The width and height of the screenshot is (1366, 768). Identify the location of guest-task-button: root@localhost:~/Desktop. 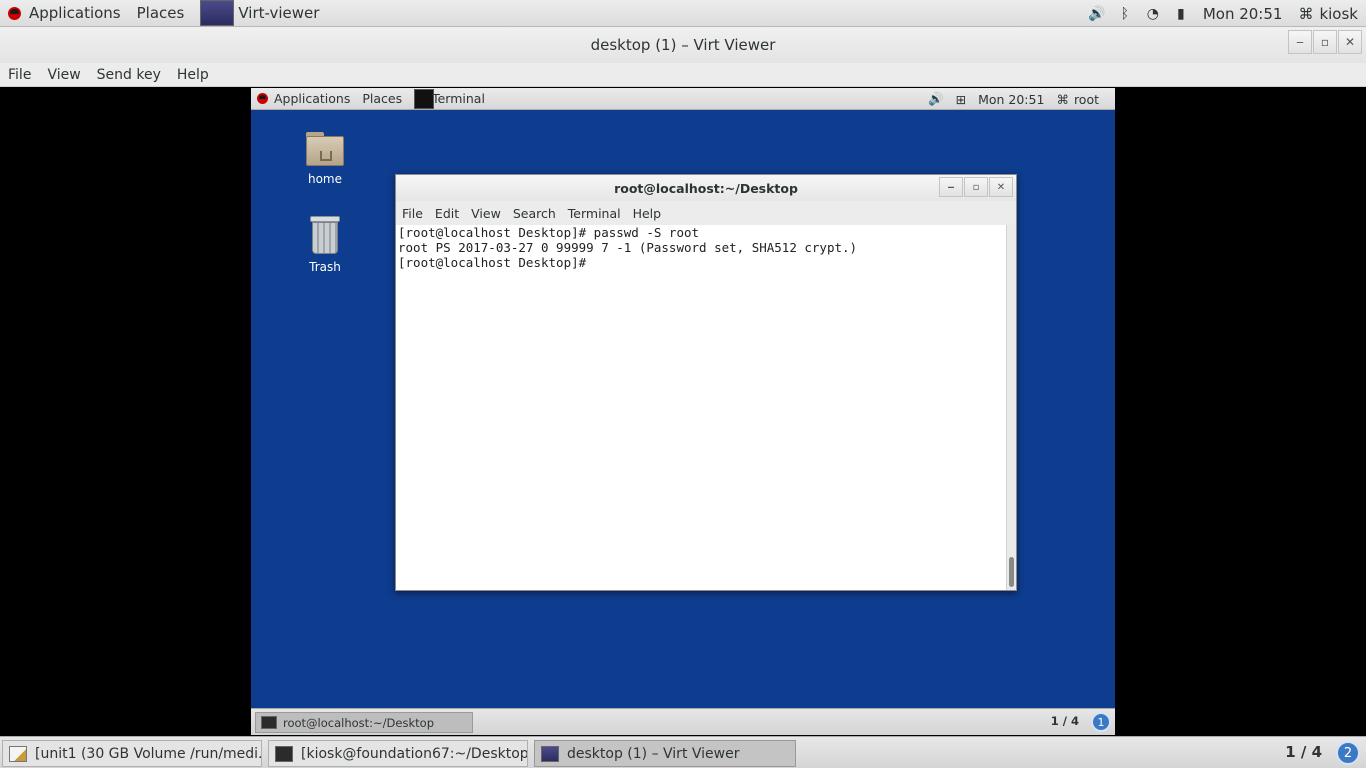
(364, 722).